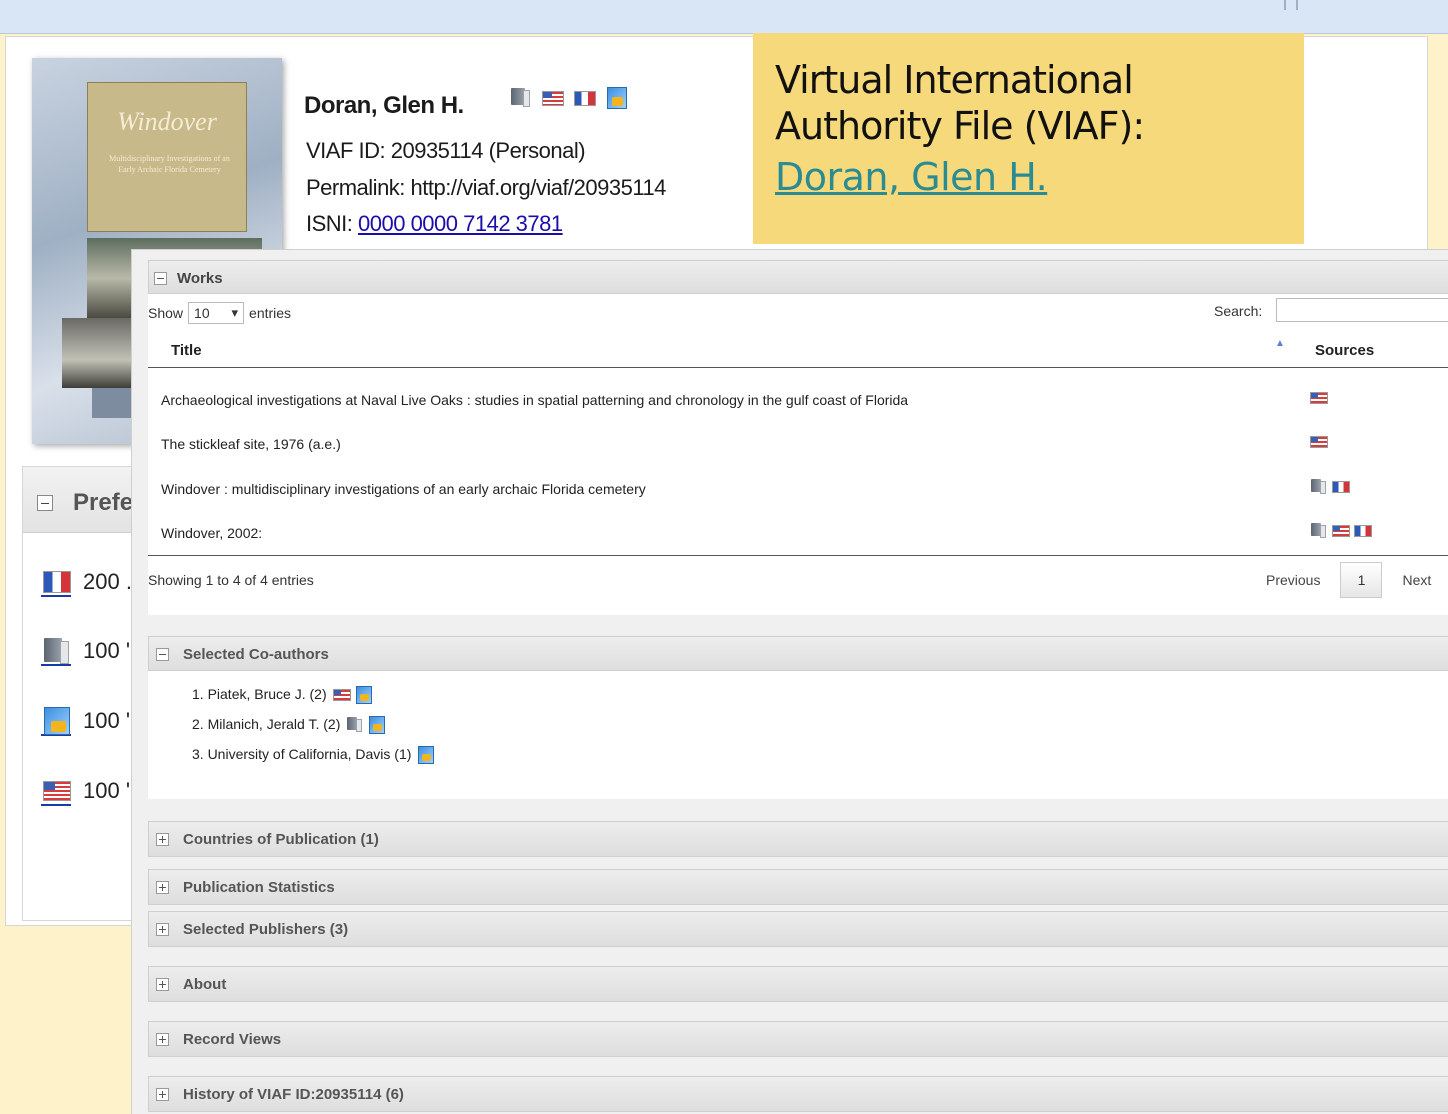 The height and width of the screenshot is (1114, 1448). I want to click on cover-title: Windover, so click(167, 121).